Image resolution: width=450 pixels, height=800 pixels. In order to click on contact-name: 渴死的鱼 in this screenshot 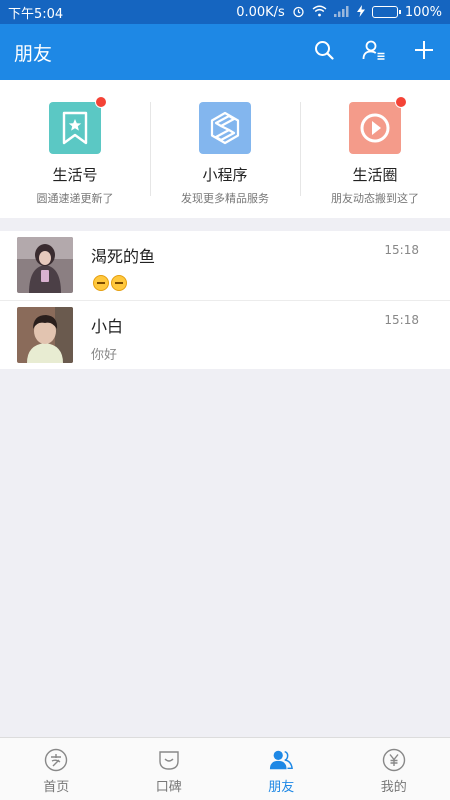, I will do `click(123, 256)`.